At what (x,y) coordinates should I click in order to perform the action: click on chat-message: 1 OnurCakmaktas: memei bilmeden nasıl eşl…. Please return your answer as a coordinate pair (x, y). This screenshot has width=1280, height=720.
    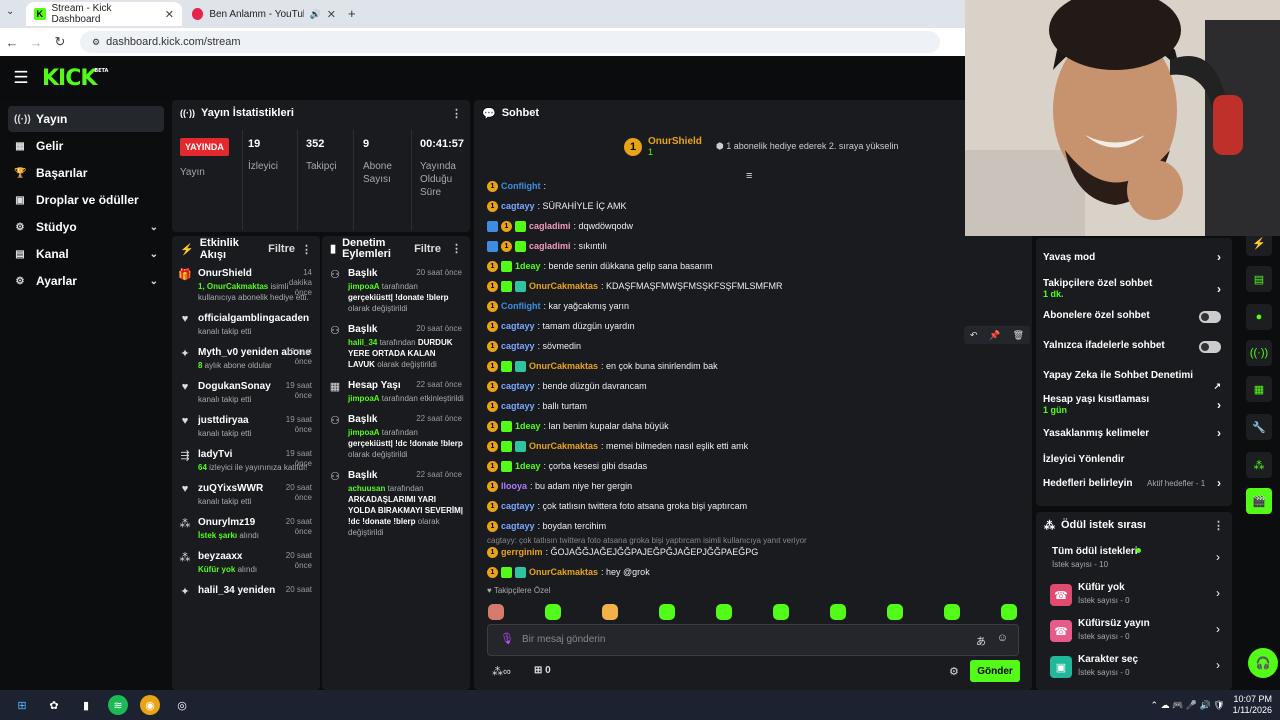
    Looking at the image, I should click on (617, 446).